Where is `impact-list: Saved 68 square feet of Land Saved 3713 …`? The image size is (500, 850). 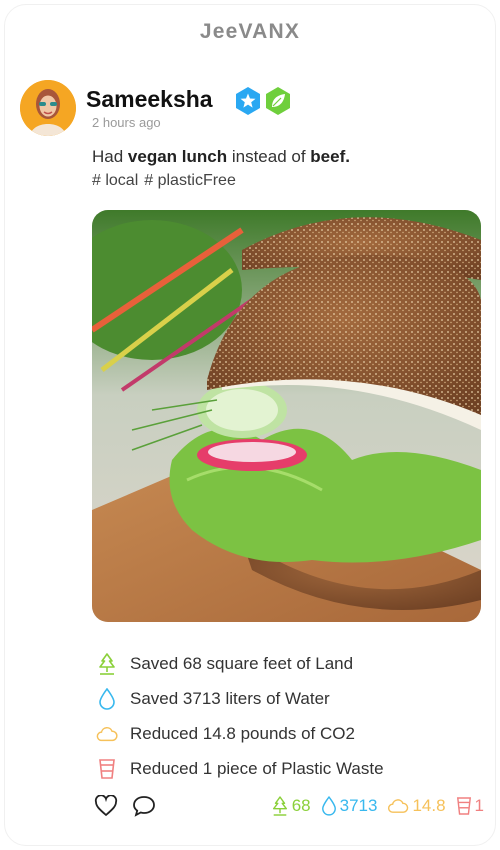 impact-list: Saved 68 square feet of Land Saved 3713 … is located at coordinates (291, 716).